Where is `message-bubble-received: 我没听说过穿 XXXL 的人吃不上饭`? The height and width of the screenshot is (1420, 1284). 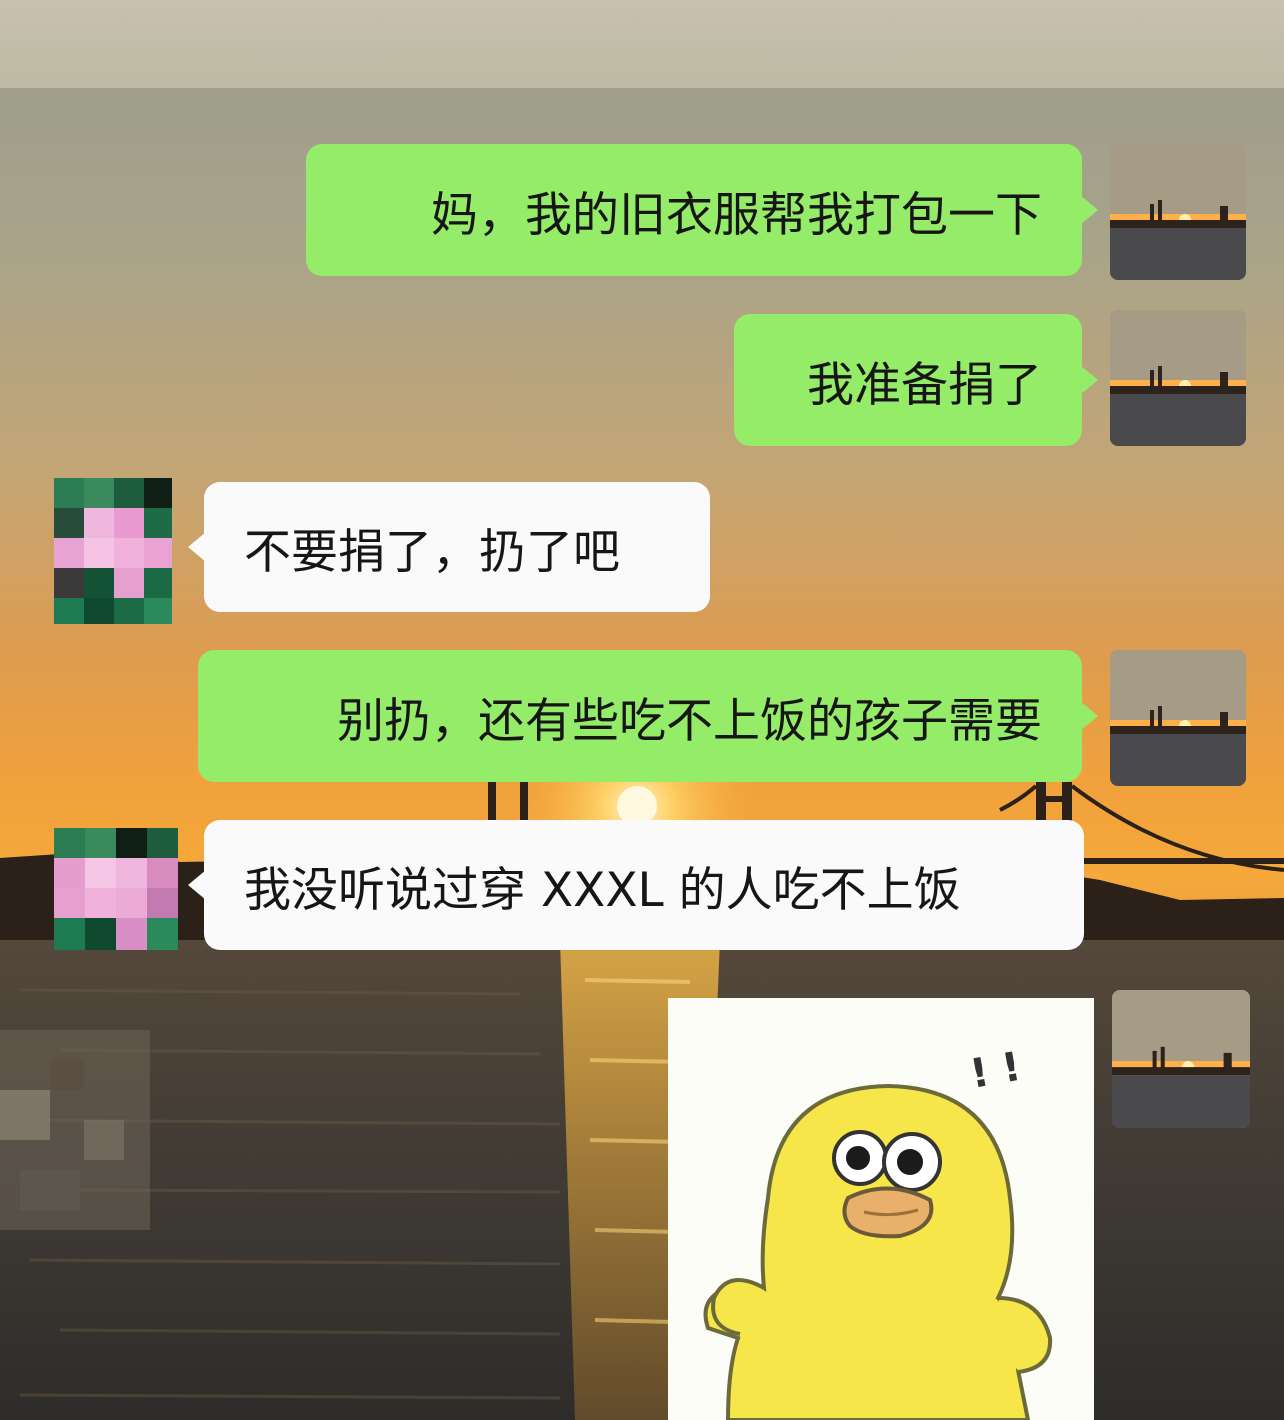
message-bubble-received: 我没听说过穿 XXXL 的人吃不上饭 is located at coordinates (636, 885).